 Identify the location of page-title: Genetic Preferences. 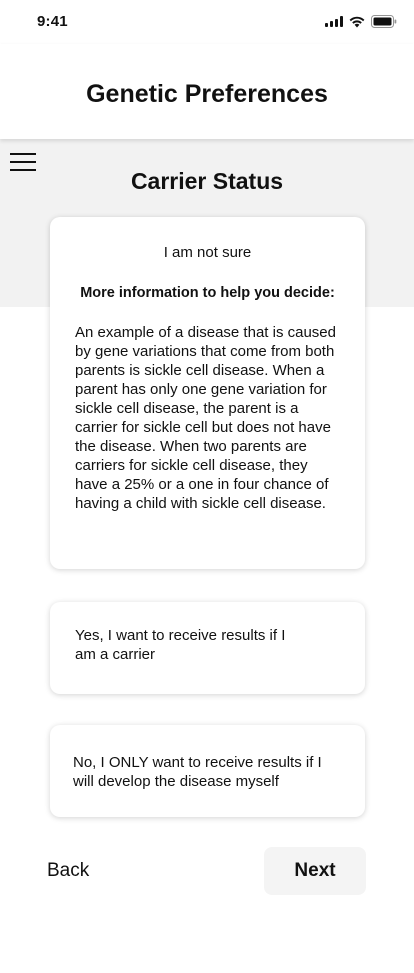
(207, 94).